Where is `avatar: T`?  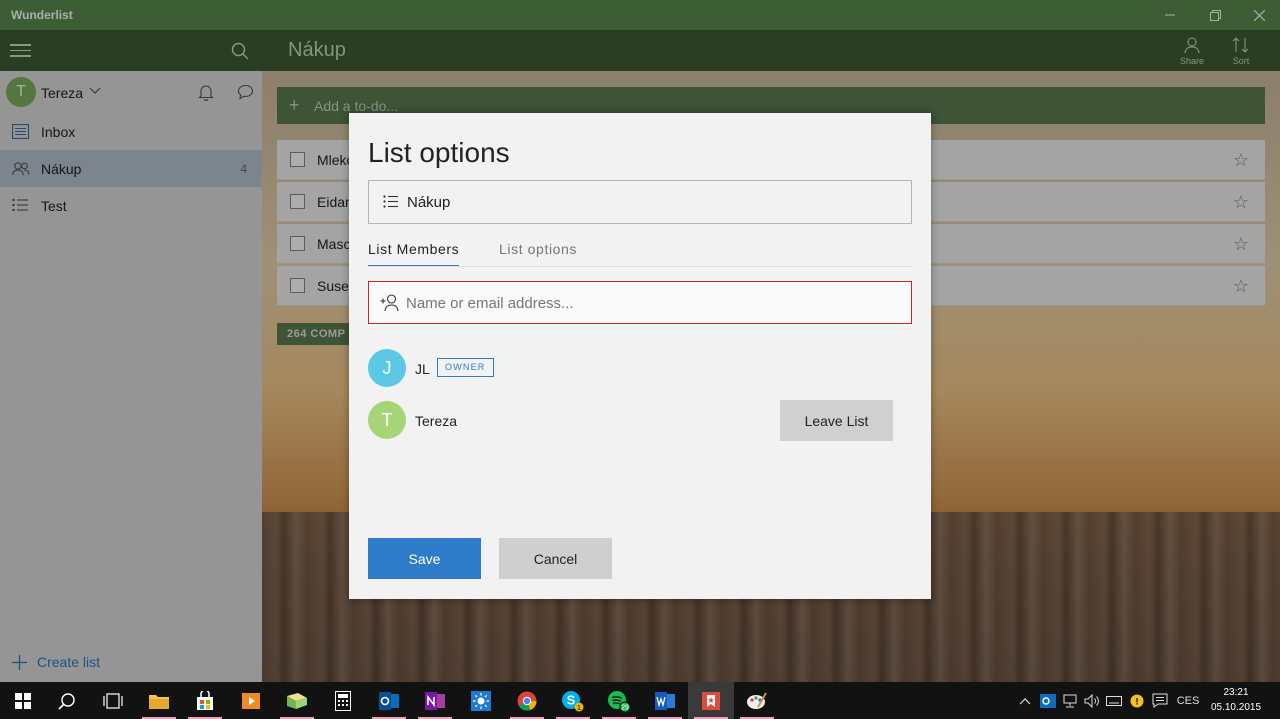 avatar: T is located at coordinates (387, 420).